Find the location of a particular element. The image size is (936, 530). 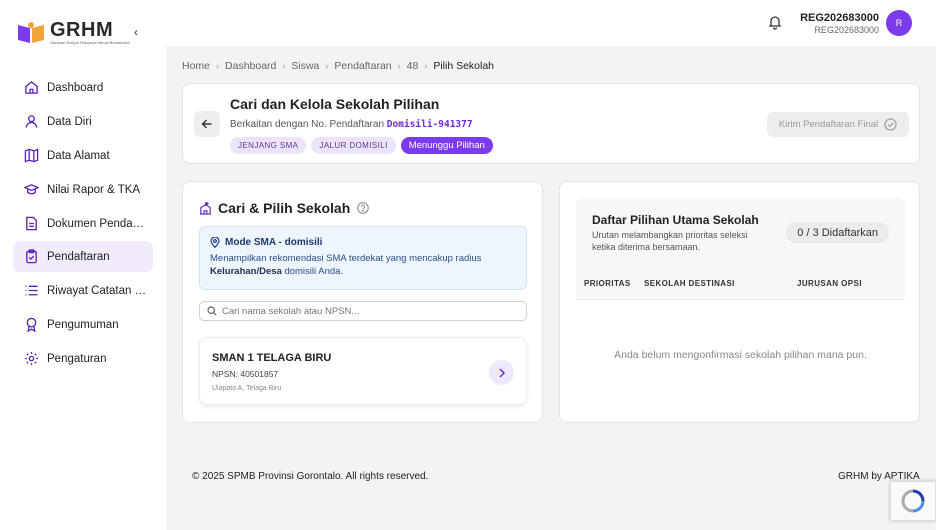

clipboard-icon is located at coordinates (31, 256).